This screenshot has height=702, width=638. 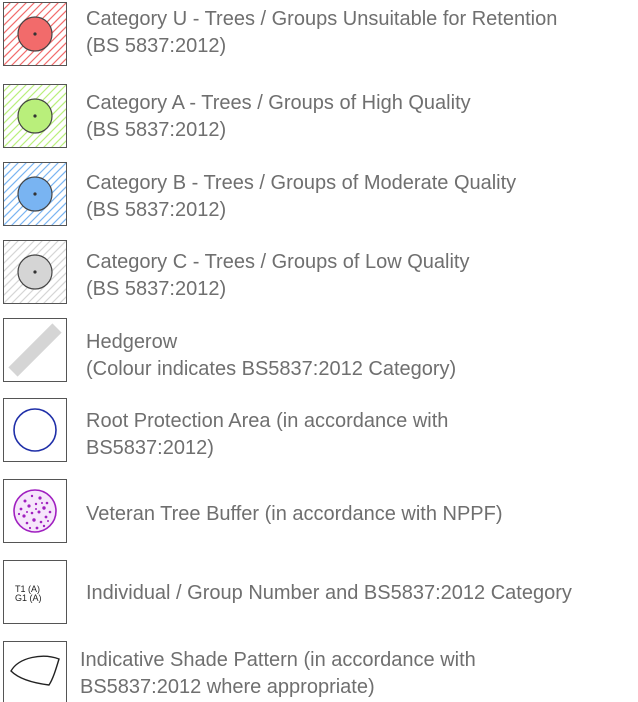 What do you see at coordinates (35, 272) in the screenshot?
I see `category-c-hatched-circle-icon` at bounding box center [35, 272].